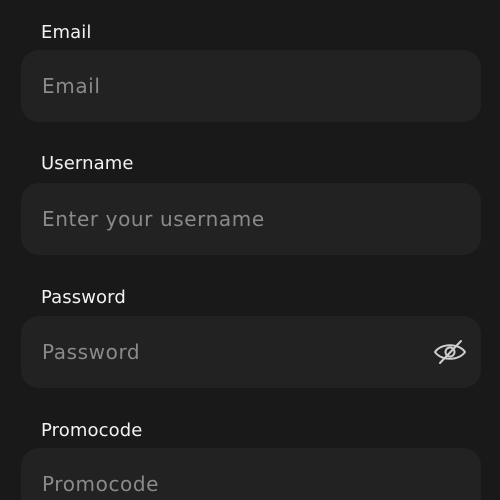  Describe the element at coordinates (92, 430) in the screenshot. I see `promocode-label: Promocode` at that location.